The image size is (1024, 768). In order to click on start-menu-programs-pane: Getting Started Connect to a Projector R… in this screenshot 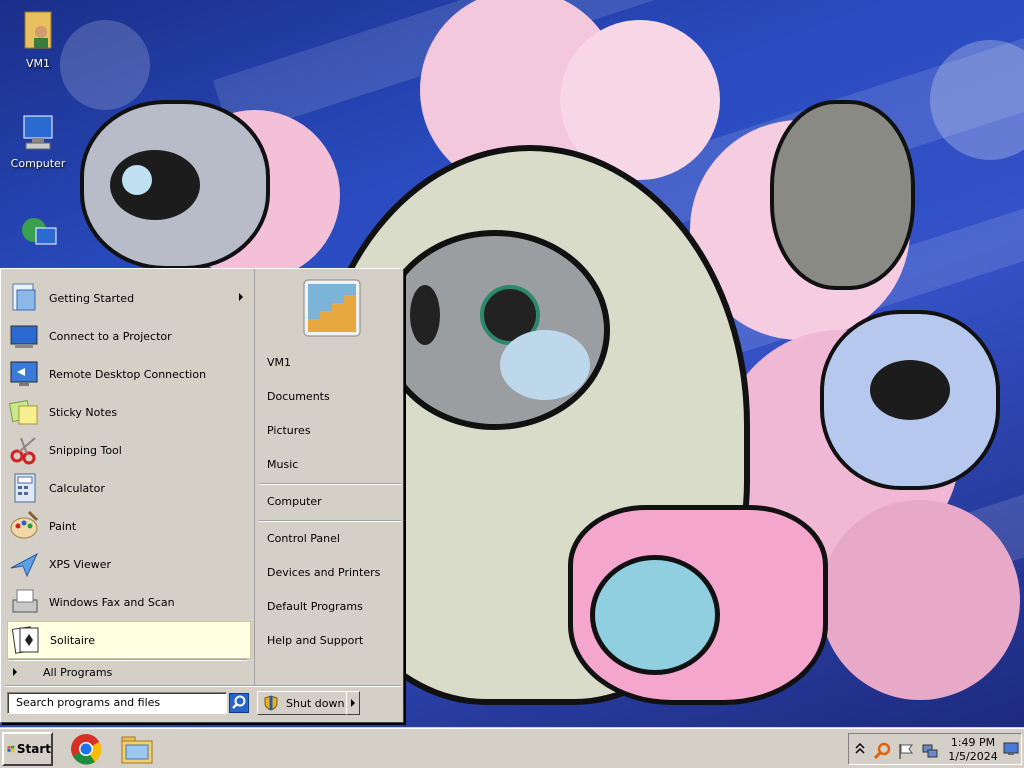, I will do `click(128, 478)`.